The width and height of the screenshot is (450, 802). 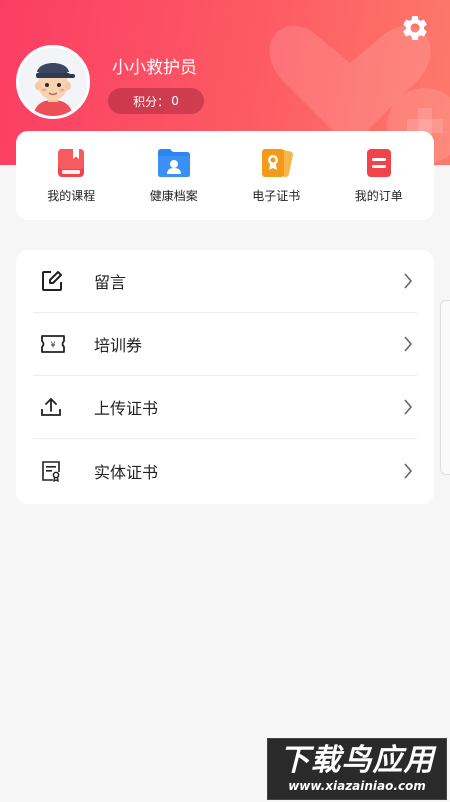 I want to click on menu-item-message: 留言, so click(x=225, y=281).